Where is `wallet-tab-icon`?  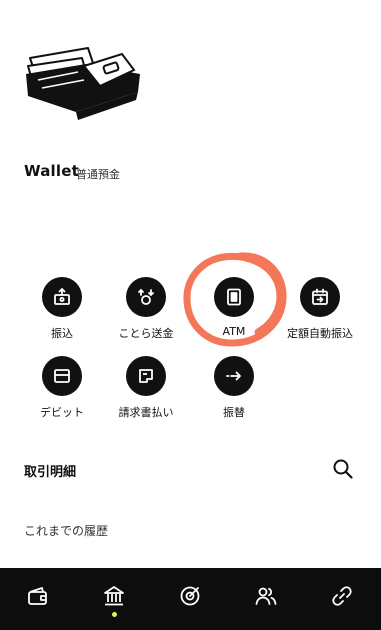
wallet-tab-icon is located at coordinates (38, 596).